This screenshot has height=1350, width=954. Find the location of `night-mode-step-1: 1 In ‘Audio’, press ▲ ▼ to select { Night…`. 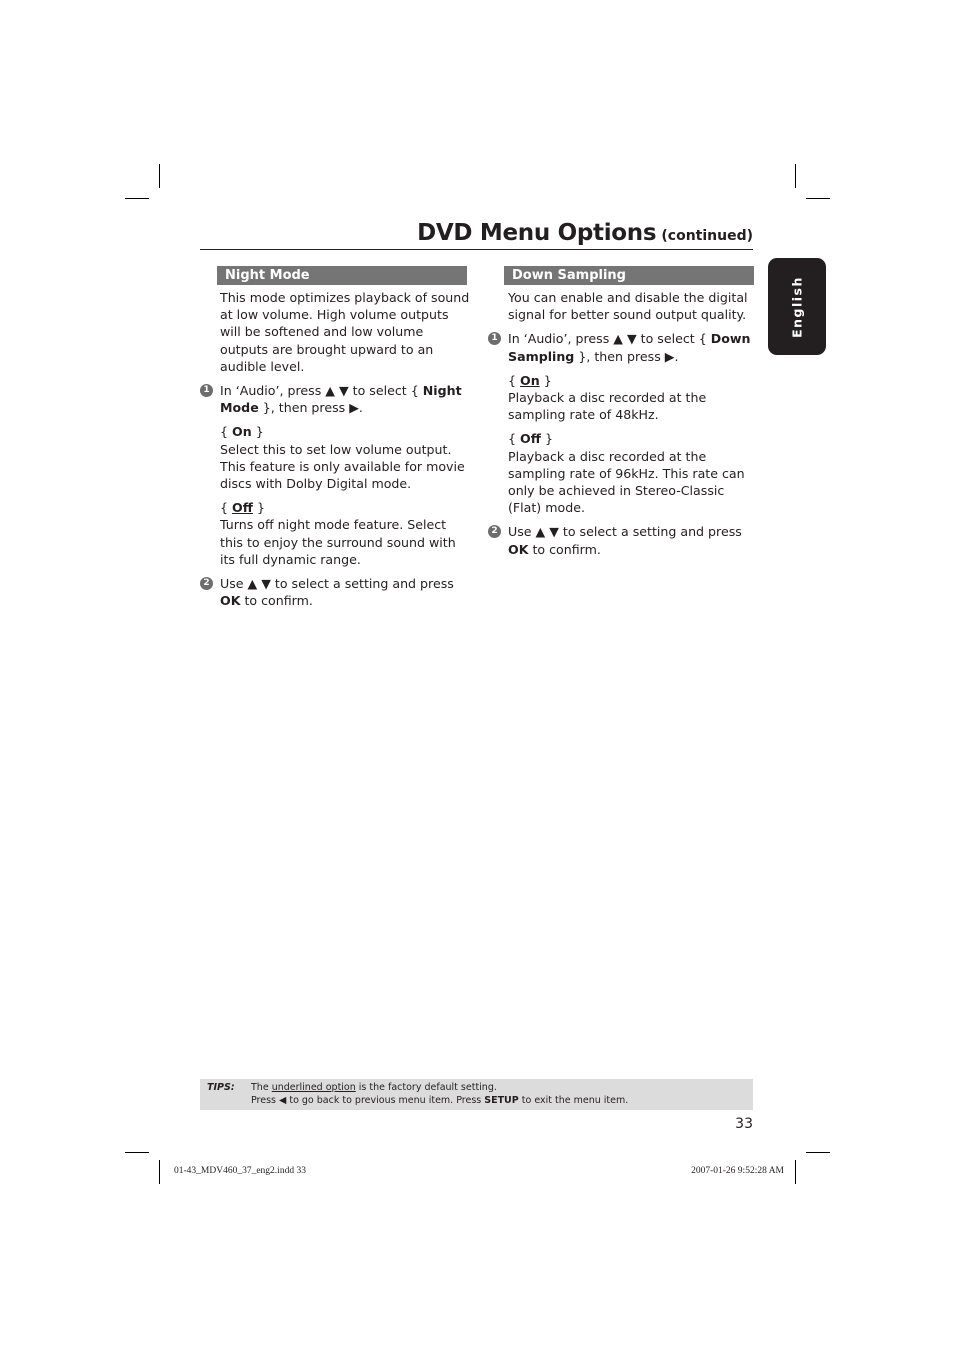

night-mode-step-1: 1 In ‘Audio’, press ▲ ▼ to select { Night… is located at coordinates (335, 399).